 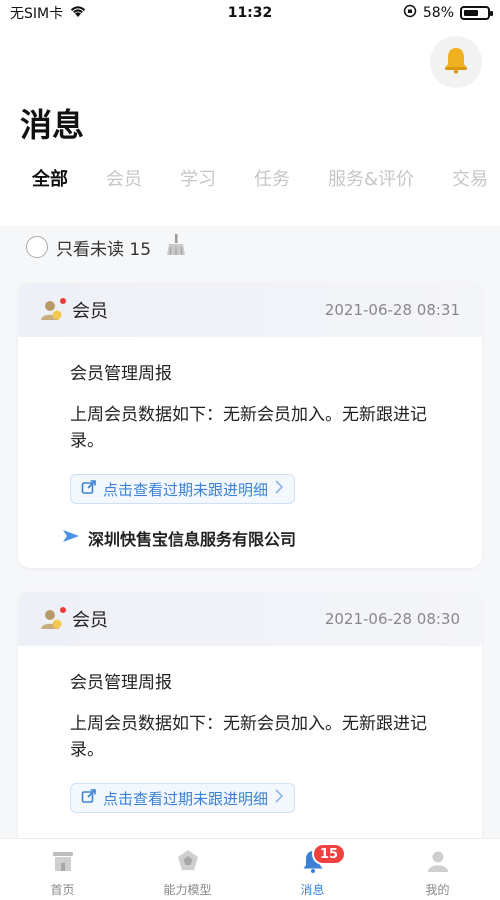 What do you see at coordinates (392, 310) in the screenshot?
I see `message-time: 2021-06-28 08:31` at bounding box center [392, 310].